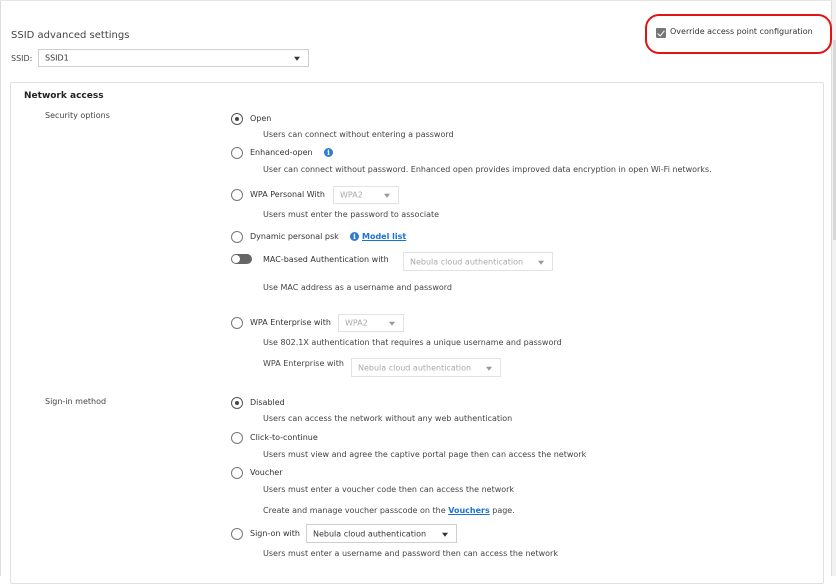 The height and width of the screenshot is (584, 836). What do you see at coordinates (267, 402) in the screenshot?
I see `signin-disabled-label: Disabled` at bounding box center [267, 402].